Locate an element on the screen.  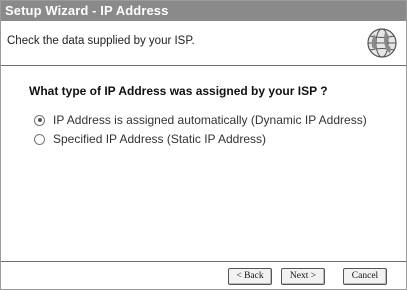
info-text: Check the data supplied by your ISP. is located at coordinates (101, 41).